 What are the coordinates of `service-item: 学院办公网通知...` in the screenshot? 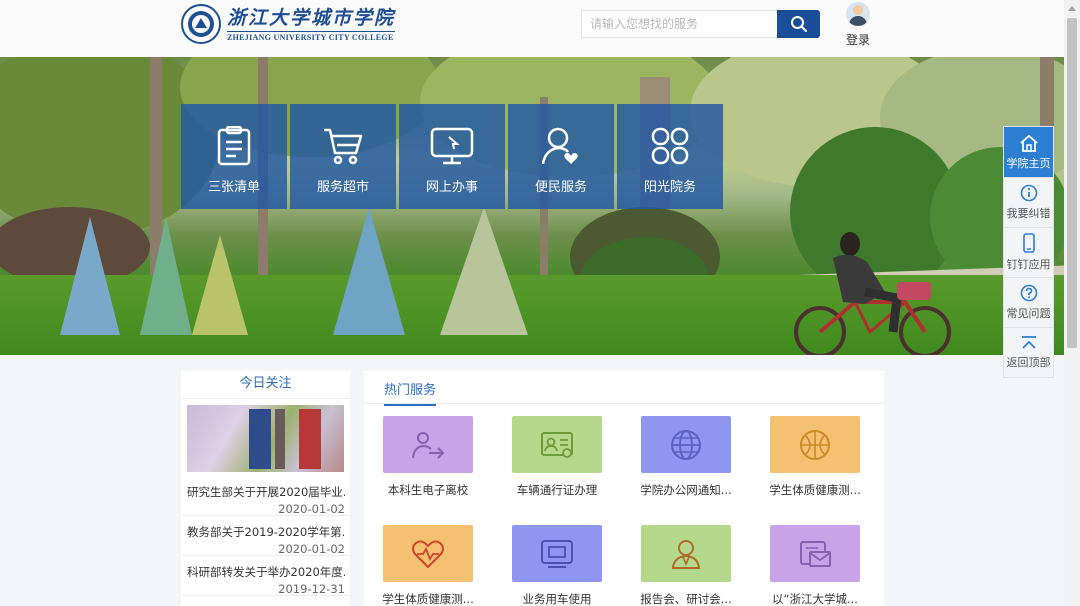 It's located at (686, 457).